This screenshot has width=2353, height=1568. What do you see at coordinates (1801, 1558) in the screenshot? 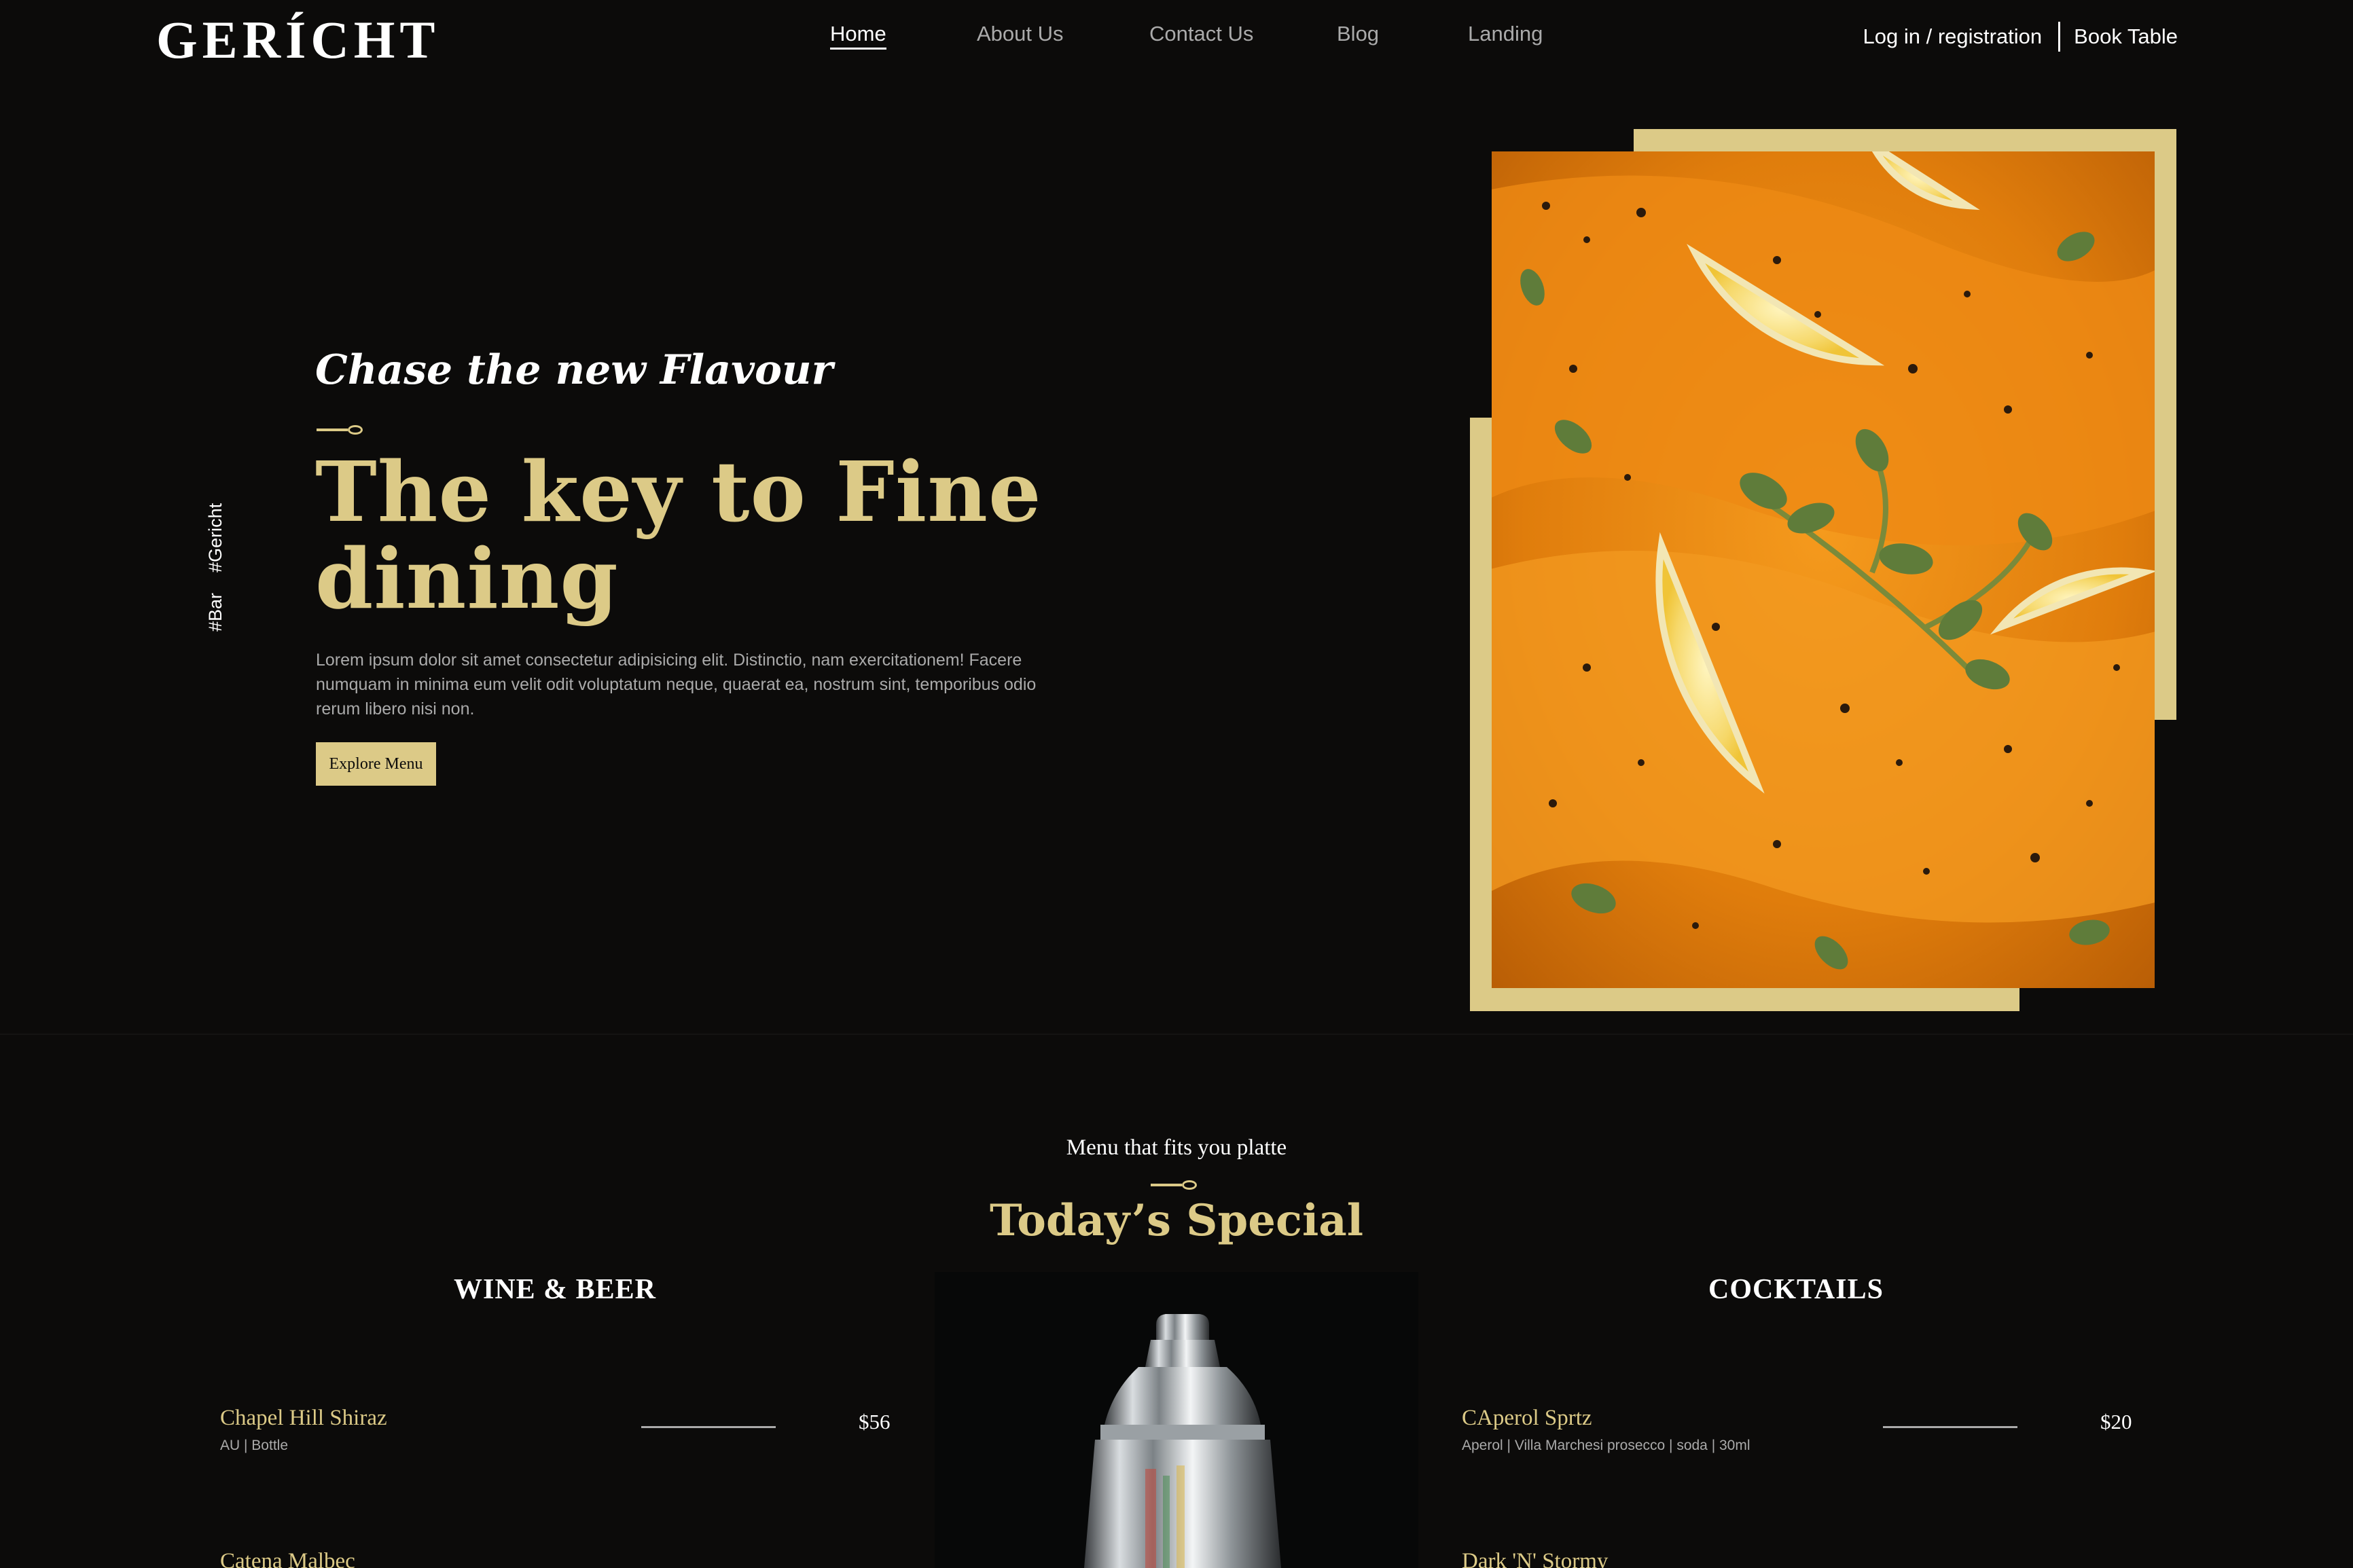
I see `menu-item: Dark 'N' Stormy` at bounding box center [1801, 1558].